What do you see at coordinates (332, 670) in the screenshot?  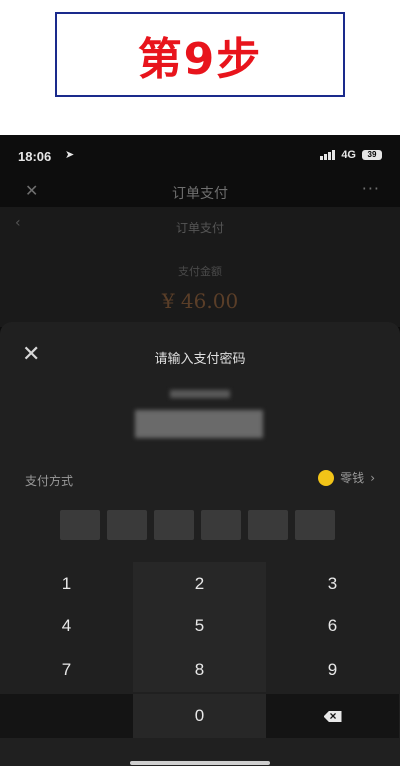 I see `key-9: 9` at bounding box center [332, 670].